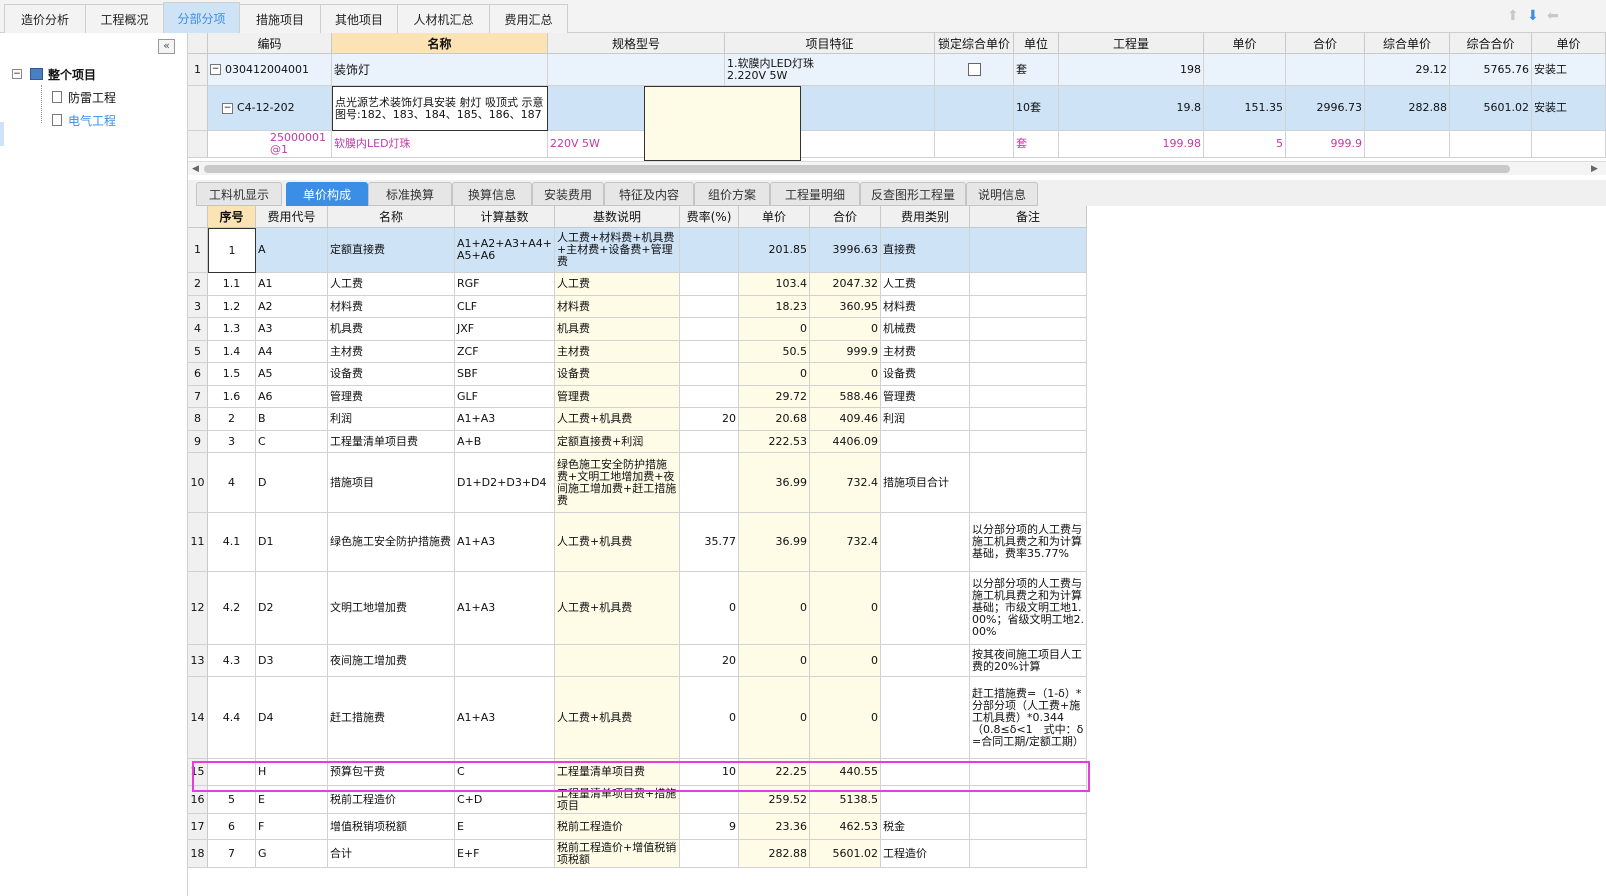 The image size is (1606, 896). Describe the element at coordinates (292, 329) in the screenshot. I see `cell-code: A3` at that location.